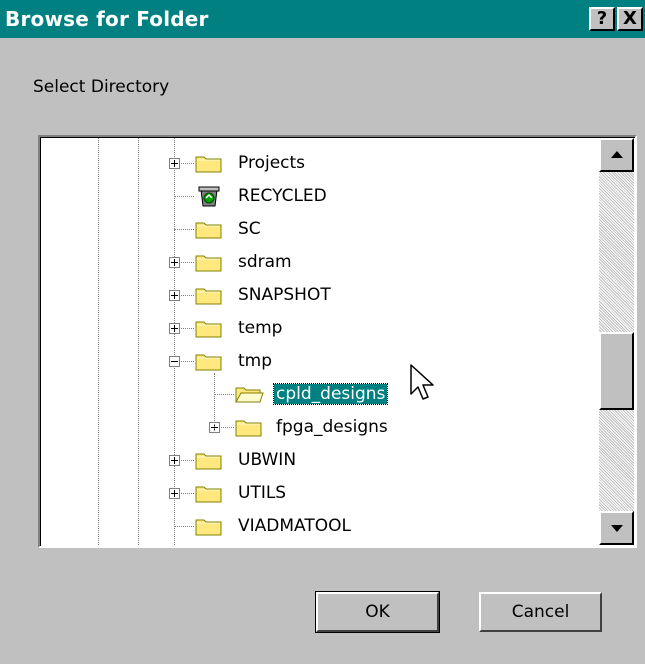 This screenshot has width=645, height=664. I want to click on tree-item: SC, so click(249, 229).